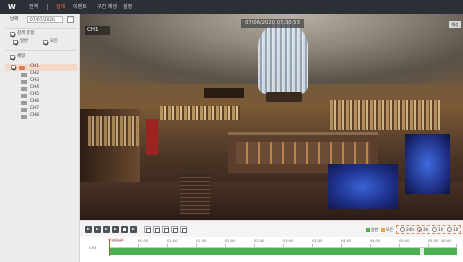 Image resolution: width=463 pixels, height=262 pixels. I want to click on nav-item-segment-playback: 구간 재생, so click(107, 7).